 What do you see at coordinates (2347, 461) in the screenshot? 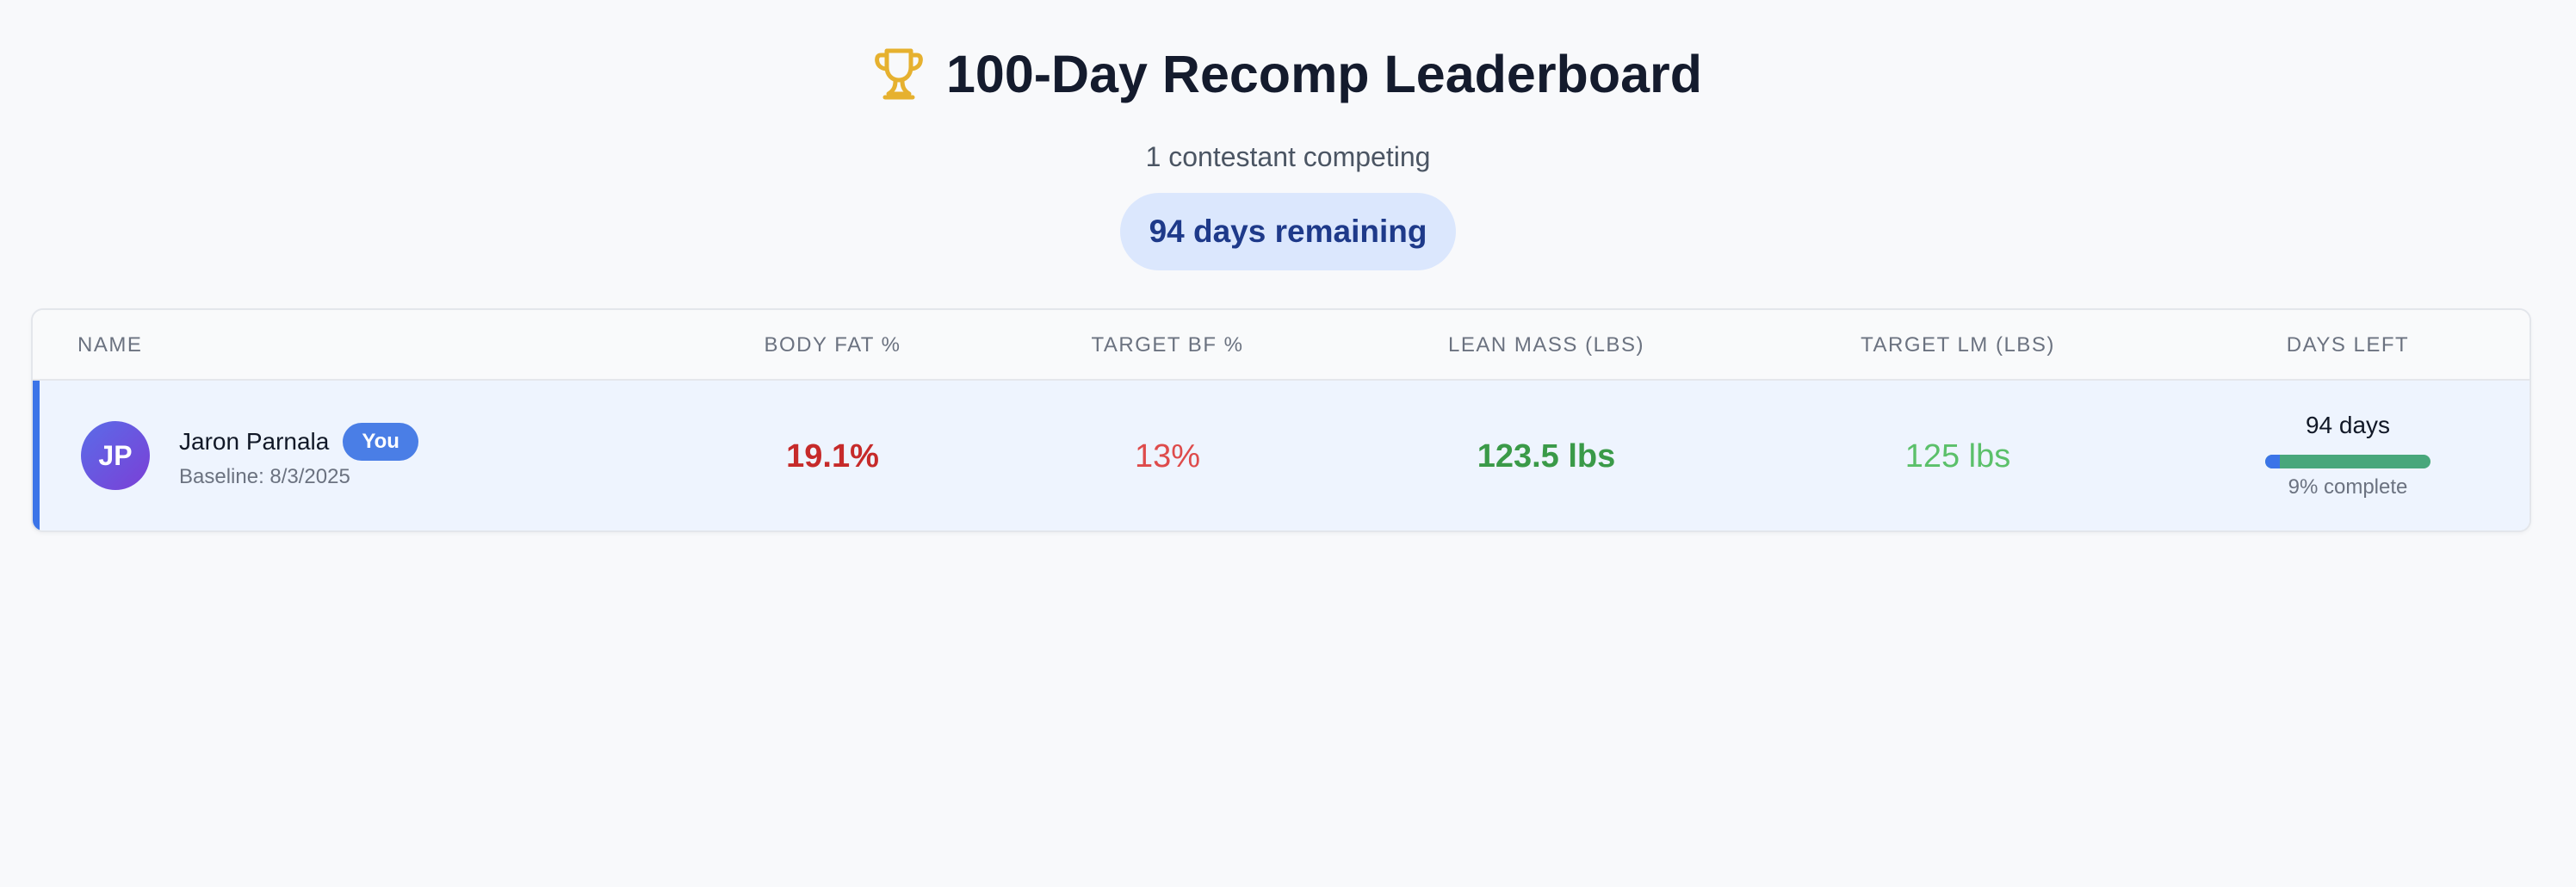
I see `challenge-progress-bar` at bounding box center [2347, 461].